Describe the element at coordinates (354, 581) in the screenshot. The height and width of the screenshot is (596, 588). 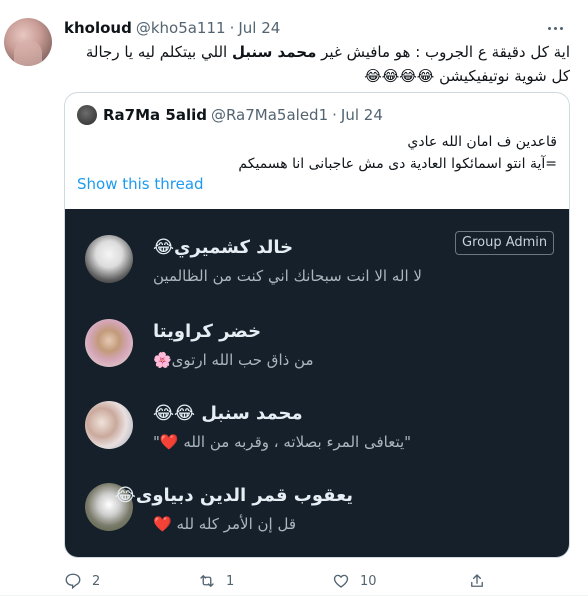
I see `like-button: 10` at that location.